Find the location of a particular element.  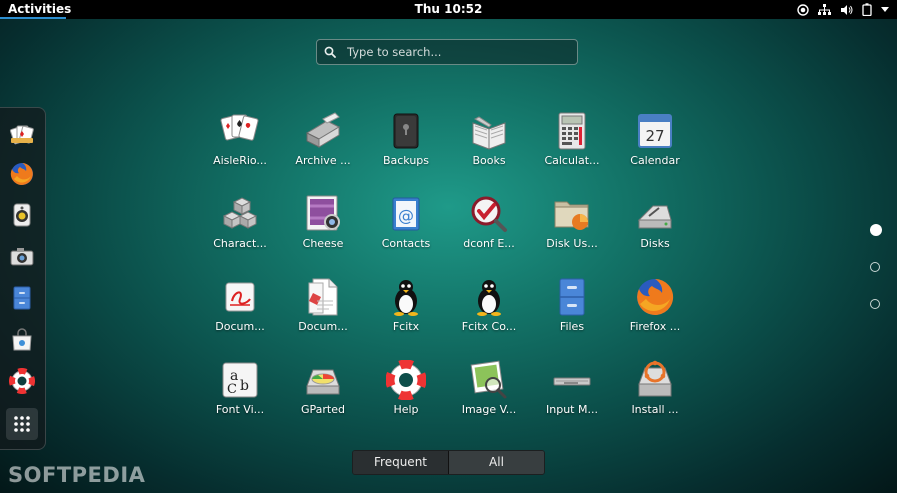

app-cheese: Cheese is located at coordinates (323, 227).